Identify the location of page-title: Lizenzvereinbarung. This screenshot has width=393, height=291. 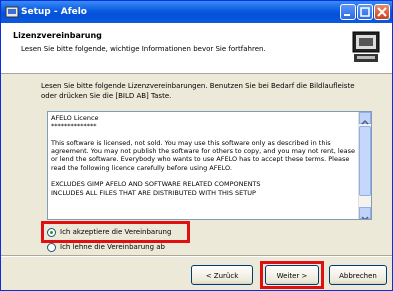
(57, 35).